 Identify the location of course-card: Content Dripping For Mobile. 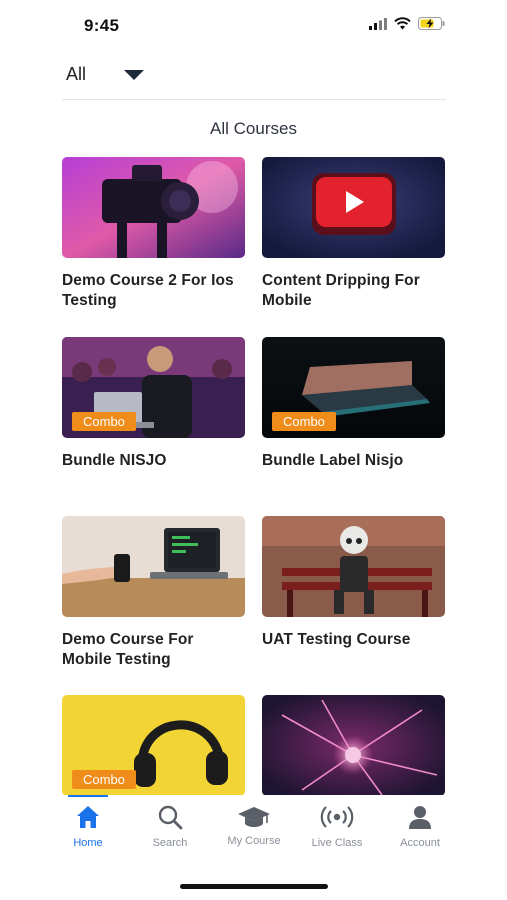
(353, 234).